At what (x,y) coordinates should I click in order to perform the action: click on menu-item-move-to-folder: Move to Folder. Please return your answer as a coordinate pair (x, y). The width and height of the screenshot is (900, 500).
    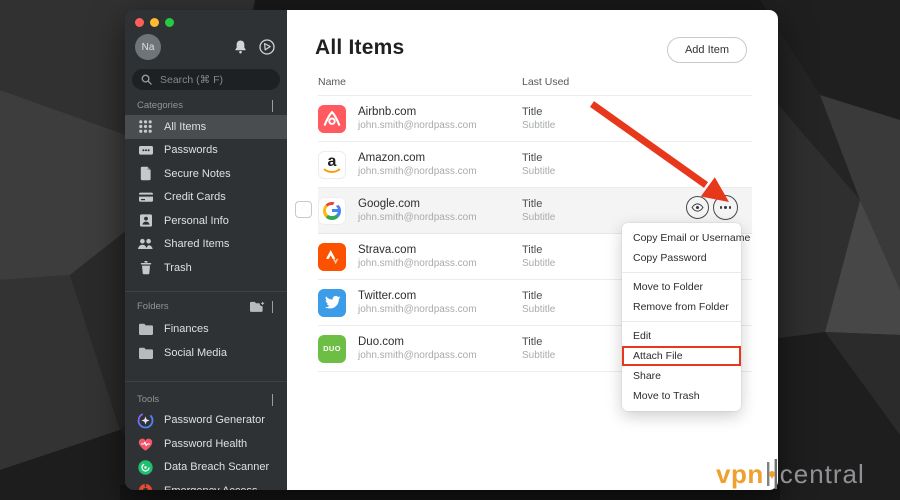
    Looking at the image, I should click on (681, 287).